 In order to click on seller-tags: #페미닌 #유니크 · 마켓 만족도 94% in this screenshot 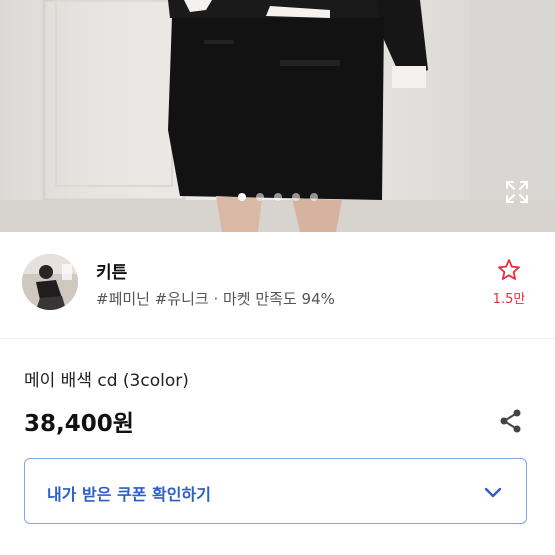, I will do `click(215, 299)`.